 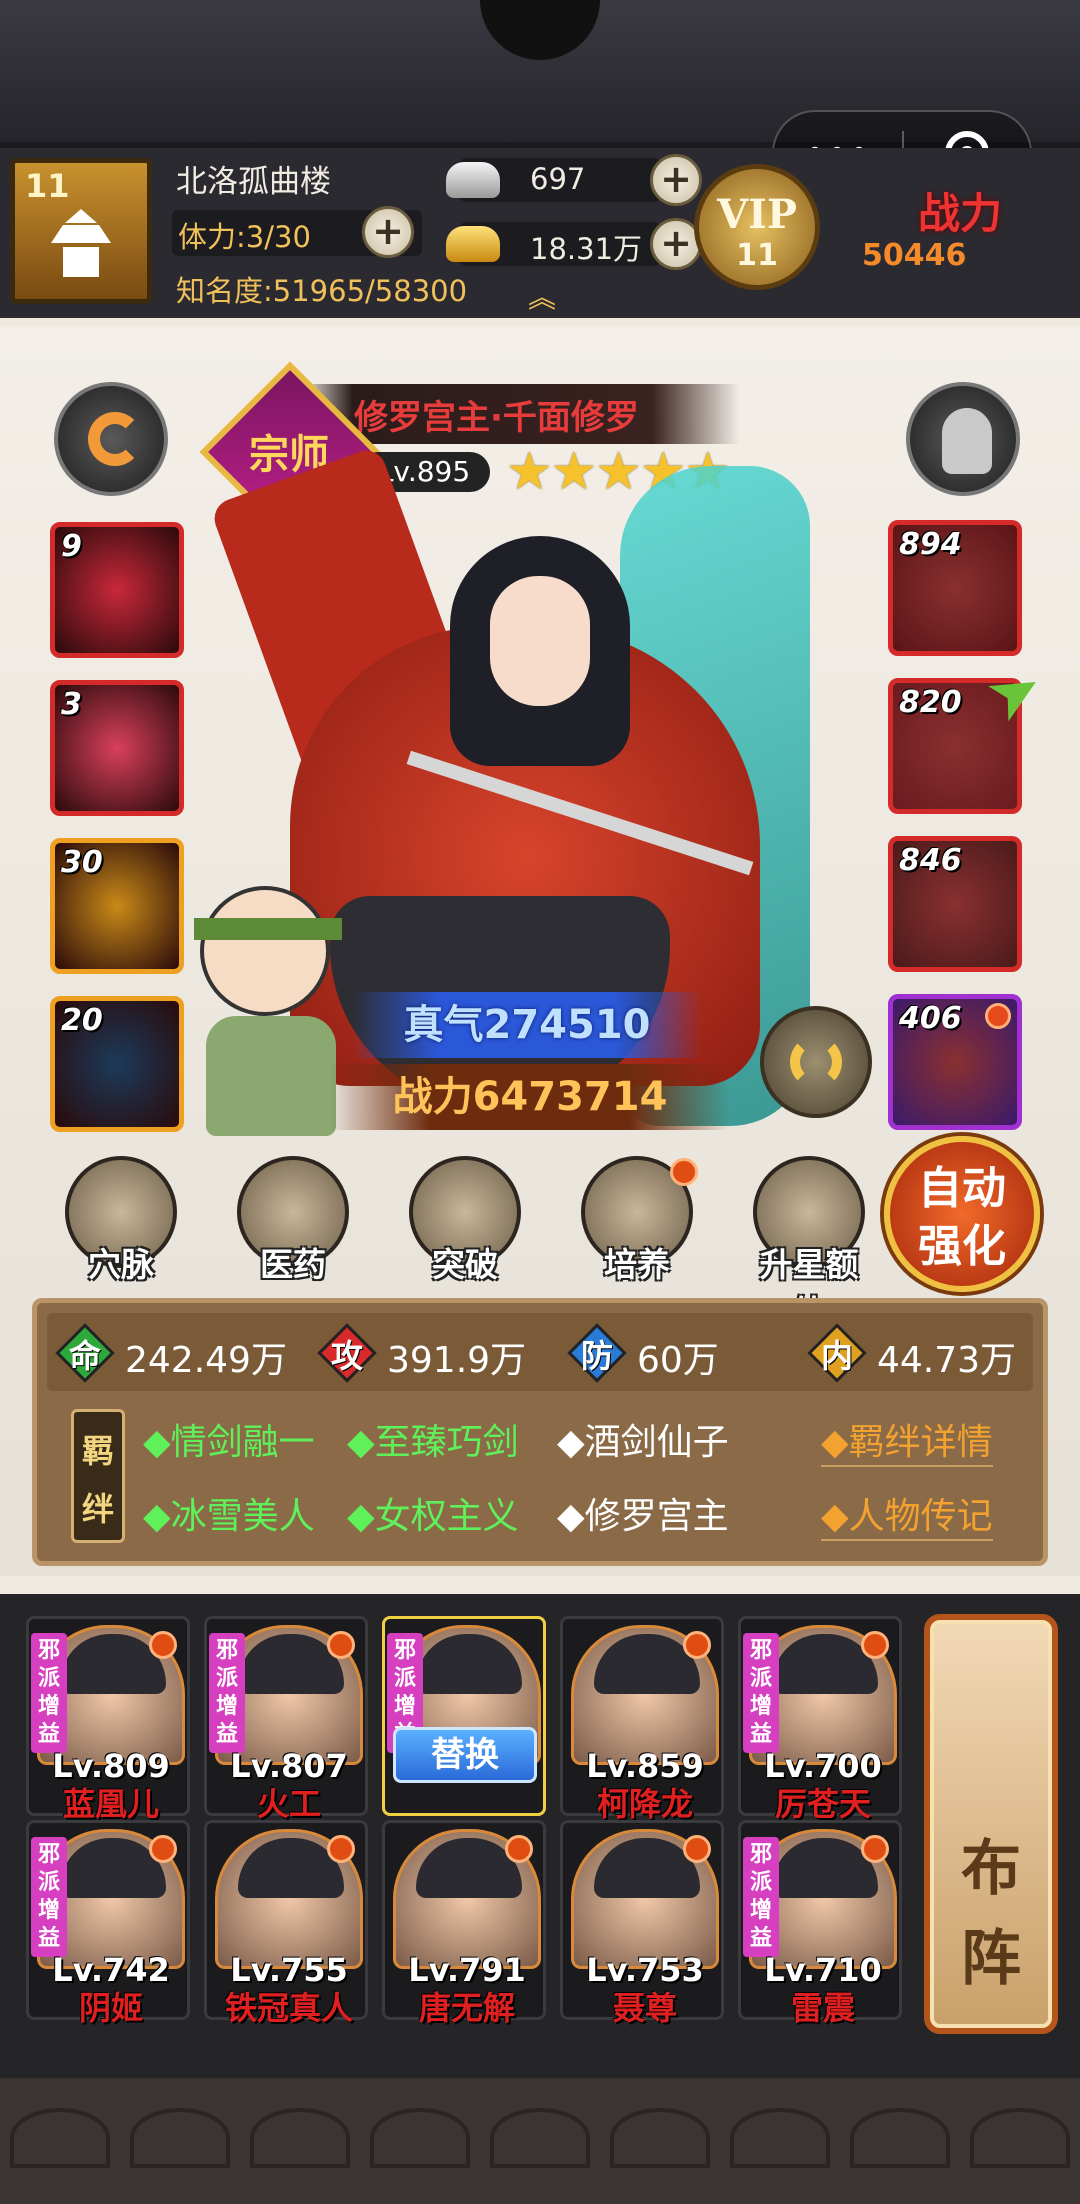 What do you see at coordinates (47, 186) in the screenshot?
I see `player-level: 11` at bounding box center [47, 186].